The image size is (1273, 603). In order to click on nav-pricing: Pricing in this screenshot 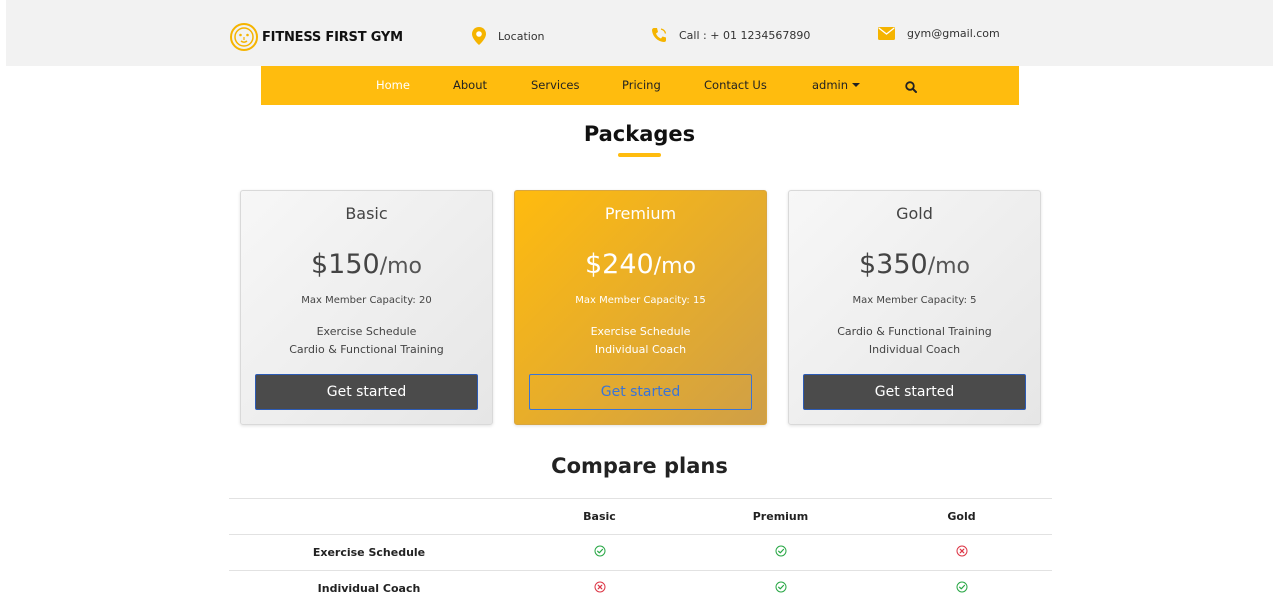, I will do `click(641, 85)`.